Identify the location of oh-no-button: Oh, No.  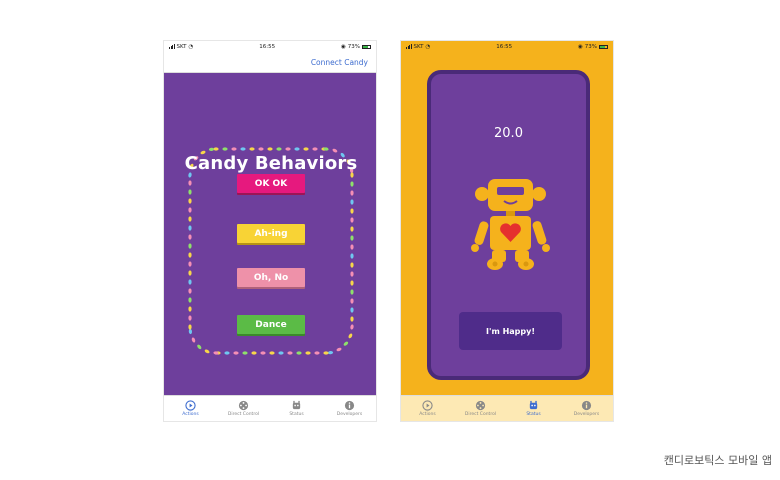
(271, 277).